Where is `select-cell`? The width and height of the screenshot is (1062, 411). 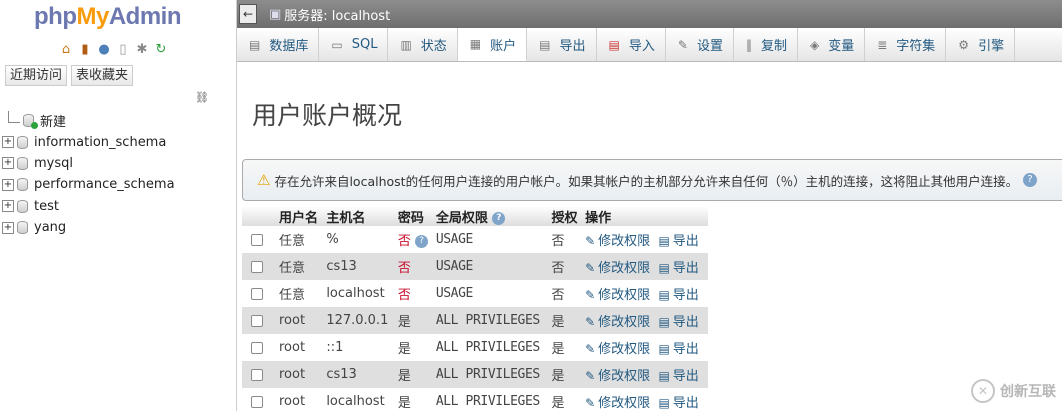
select-cell is located at coordinates (259, 320).